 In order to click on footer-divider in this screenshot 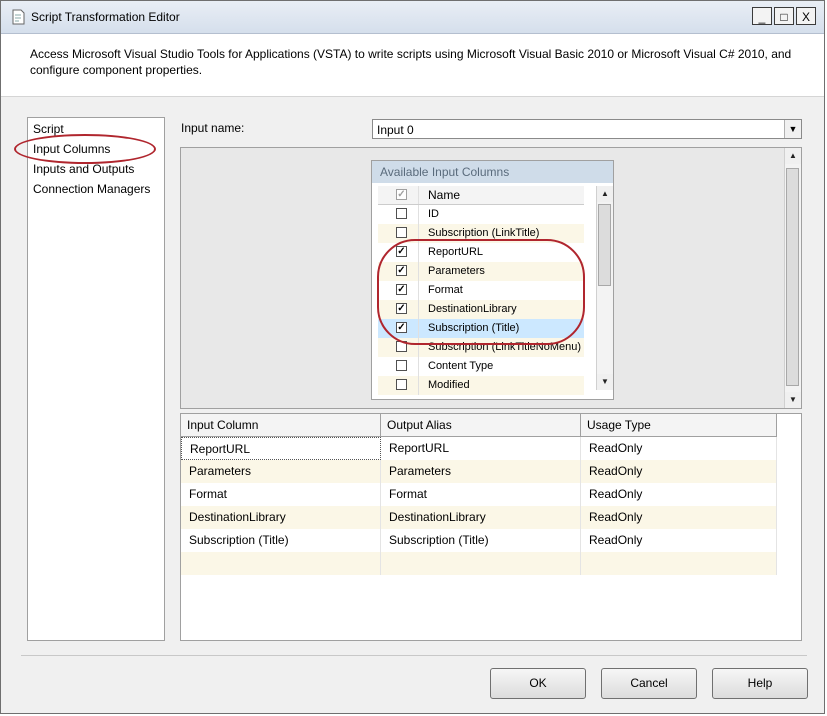, I will do `click(414, 655)`.